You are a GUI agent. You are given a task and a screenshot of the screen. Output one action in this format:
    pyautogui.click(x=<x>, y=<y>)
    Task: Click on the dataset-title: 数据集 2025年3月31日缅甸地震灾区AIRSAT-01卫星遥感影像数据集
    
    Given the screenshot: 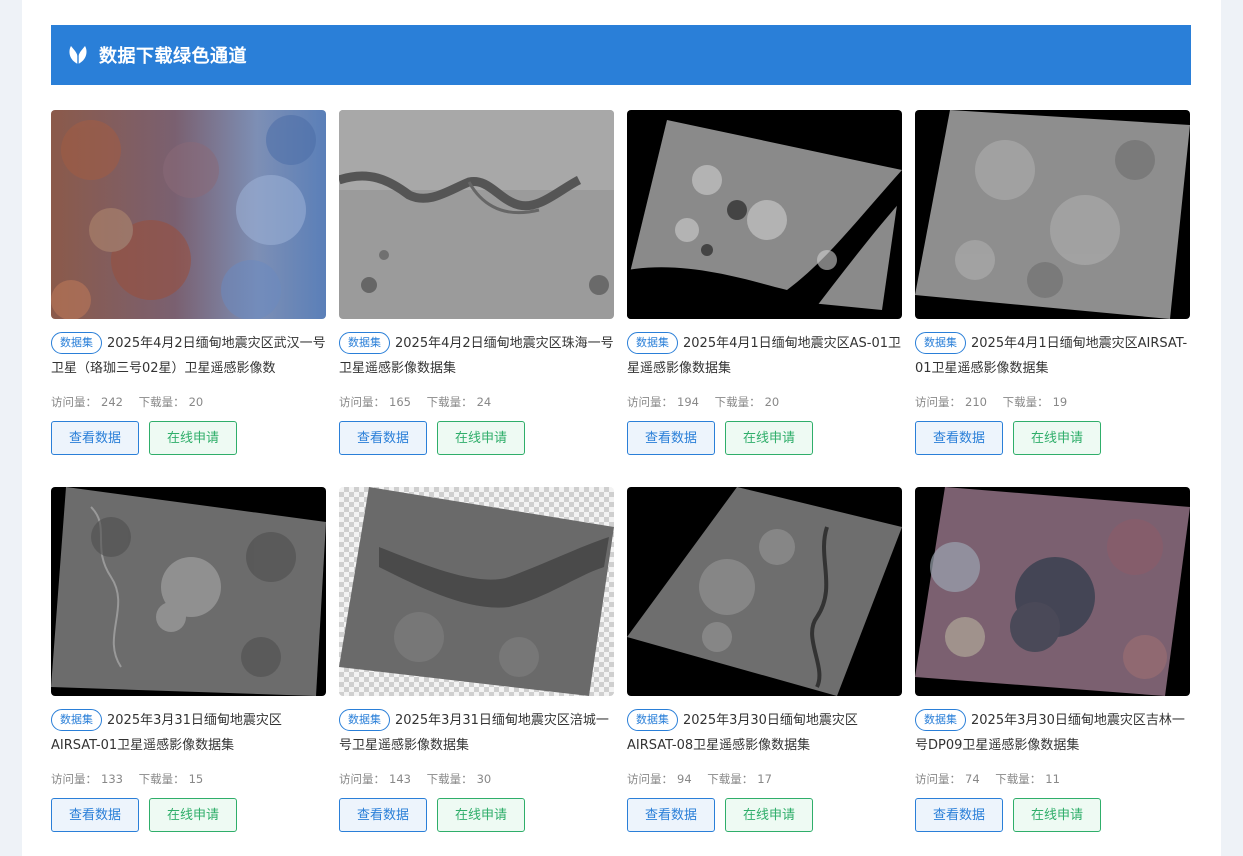 What is the action you would take?
    pyautogui.click(x=188, y=733)
    